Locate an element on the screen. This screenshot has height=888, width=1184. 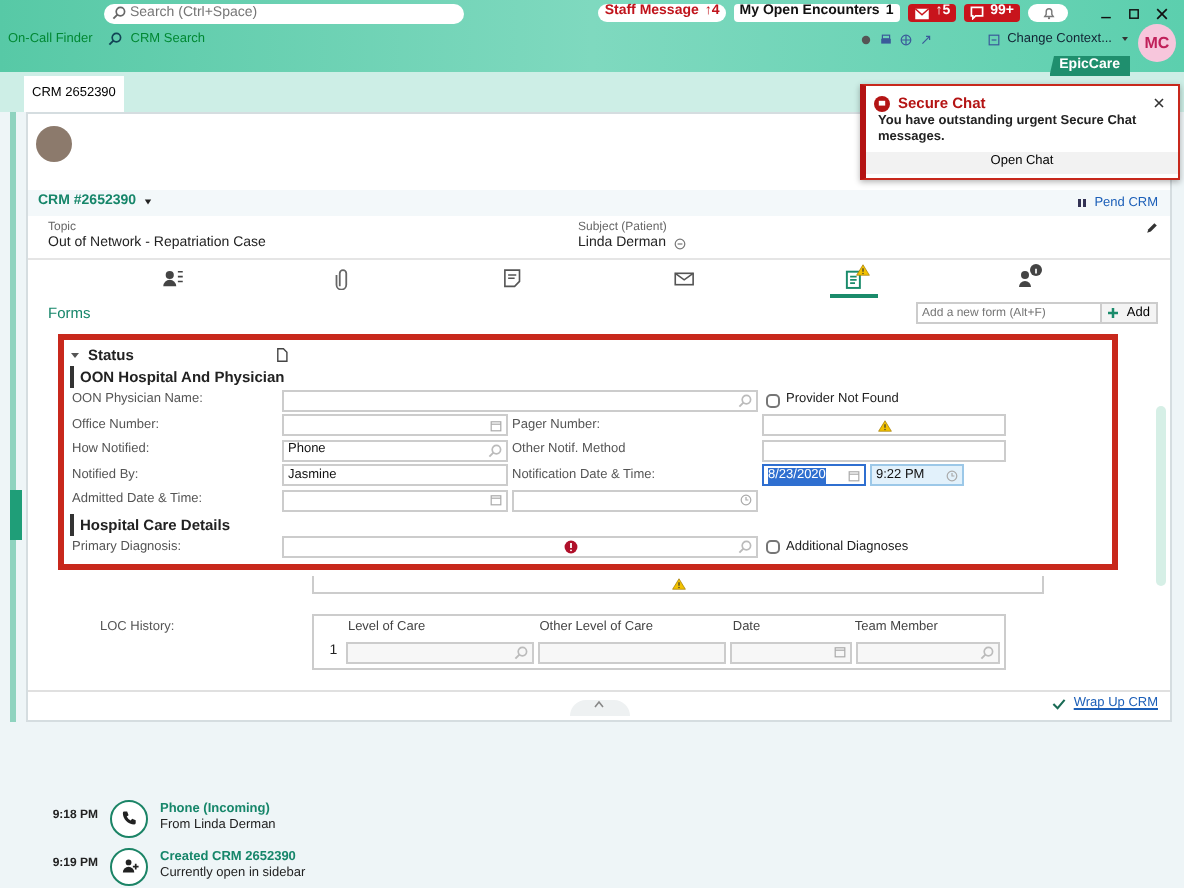
context-icon is located at coordinates (993, 39).